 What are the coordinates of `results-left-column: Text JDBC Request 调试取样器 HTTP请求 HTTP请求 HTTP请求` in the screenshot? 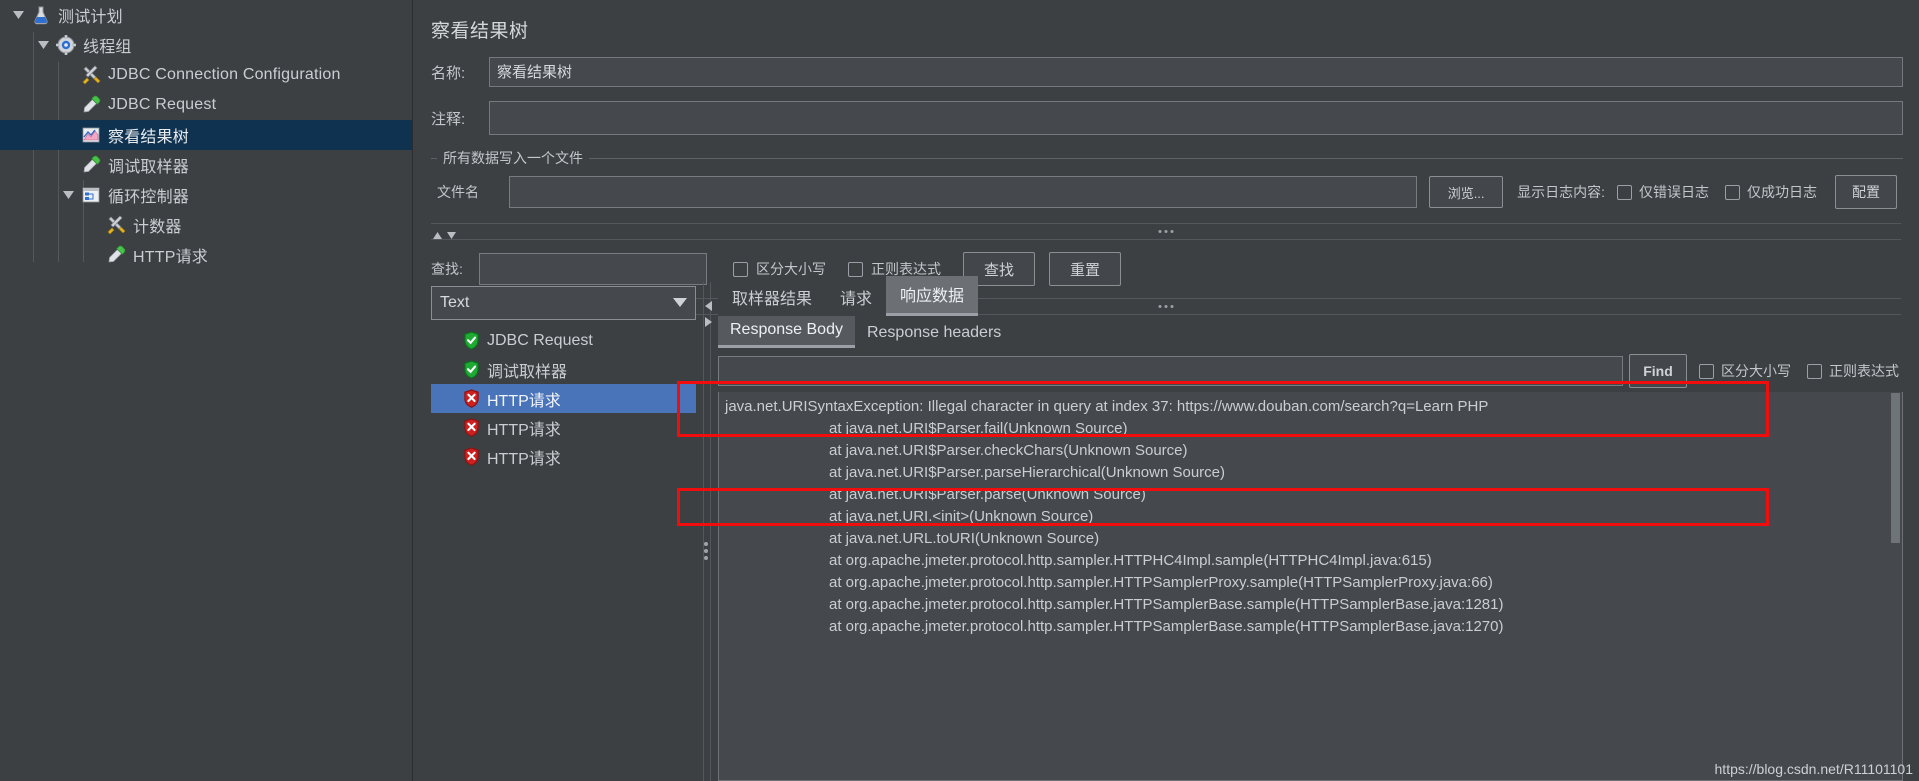 It's located at (563, 531).